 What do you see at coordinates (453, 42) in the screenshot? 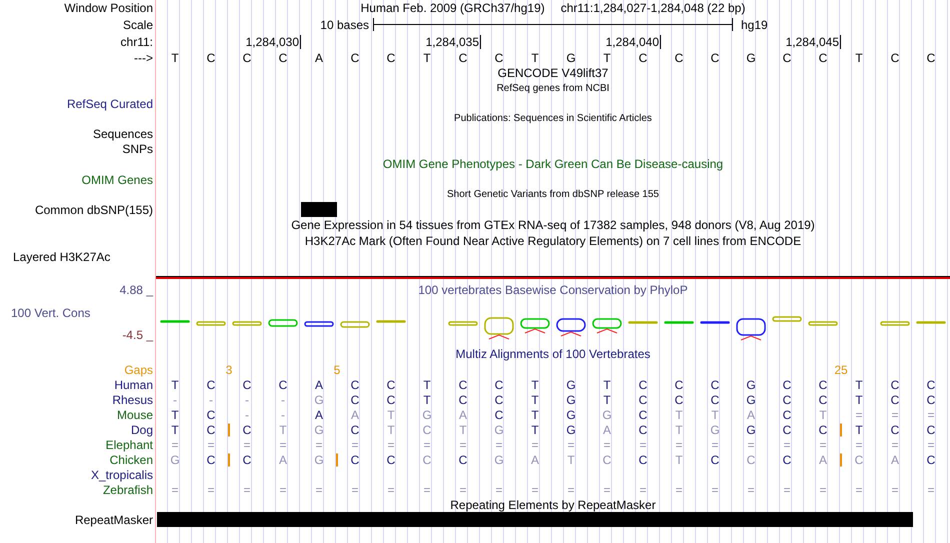
I see `ruler-tick: 1,284,035` at bounding box center [453, 42].